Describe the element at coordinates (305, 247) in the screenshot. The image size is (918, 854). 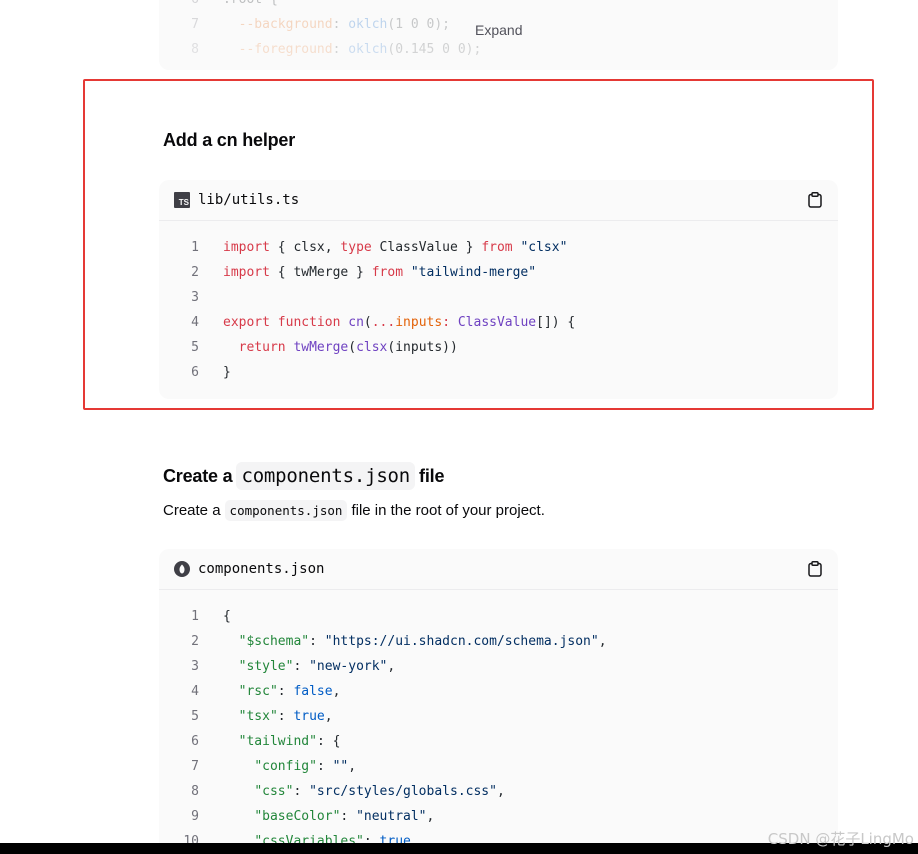
I see `code-token: { clsx,` at that location.